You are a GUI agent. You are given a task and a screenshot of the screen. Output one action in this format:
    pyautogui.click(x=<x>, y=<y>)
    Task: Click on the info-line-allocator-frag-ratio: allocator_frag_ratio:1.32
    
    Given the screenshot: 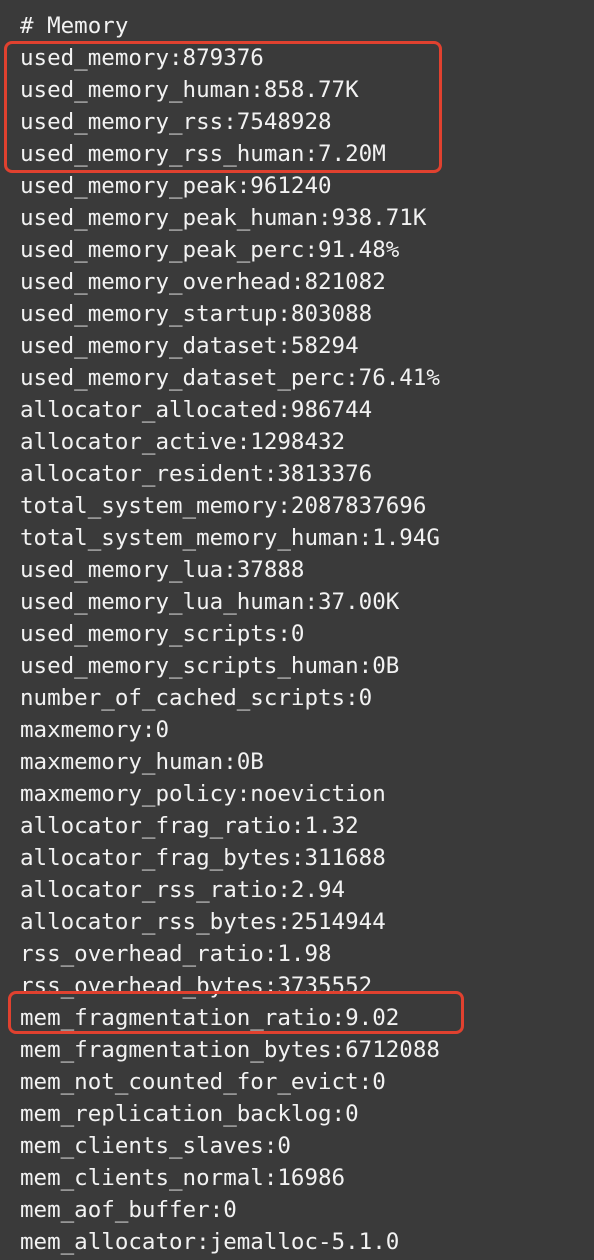 What is the action you would take?
    pyautogui.click(x=189, y=826)
    